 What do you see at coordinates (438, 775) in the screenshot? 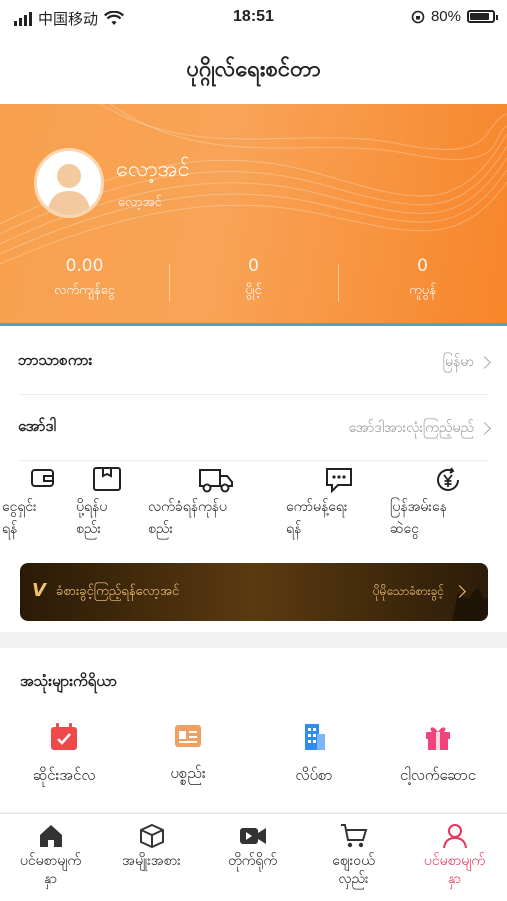
I see `tool-label: ငါ့လက်ဆောင` at bounding box center [438, 775].